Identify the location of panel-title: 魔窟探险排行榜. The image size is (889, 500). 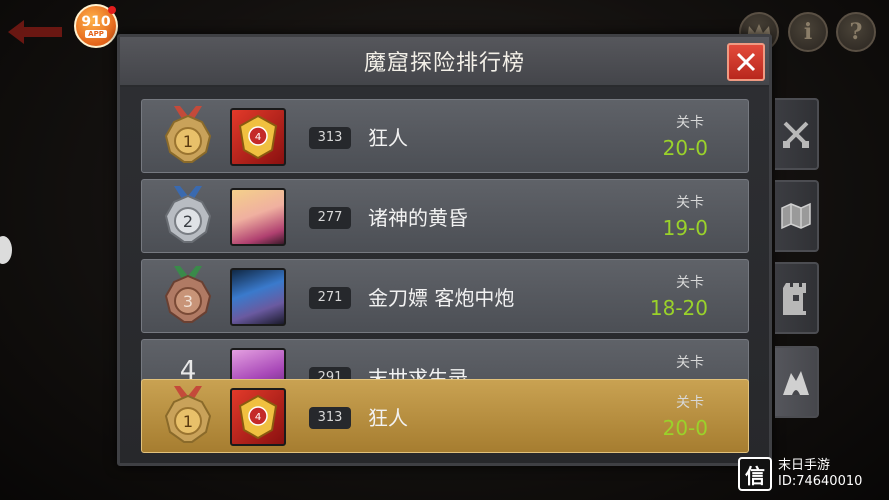
(444, 63).